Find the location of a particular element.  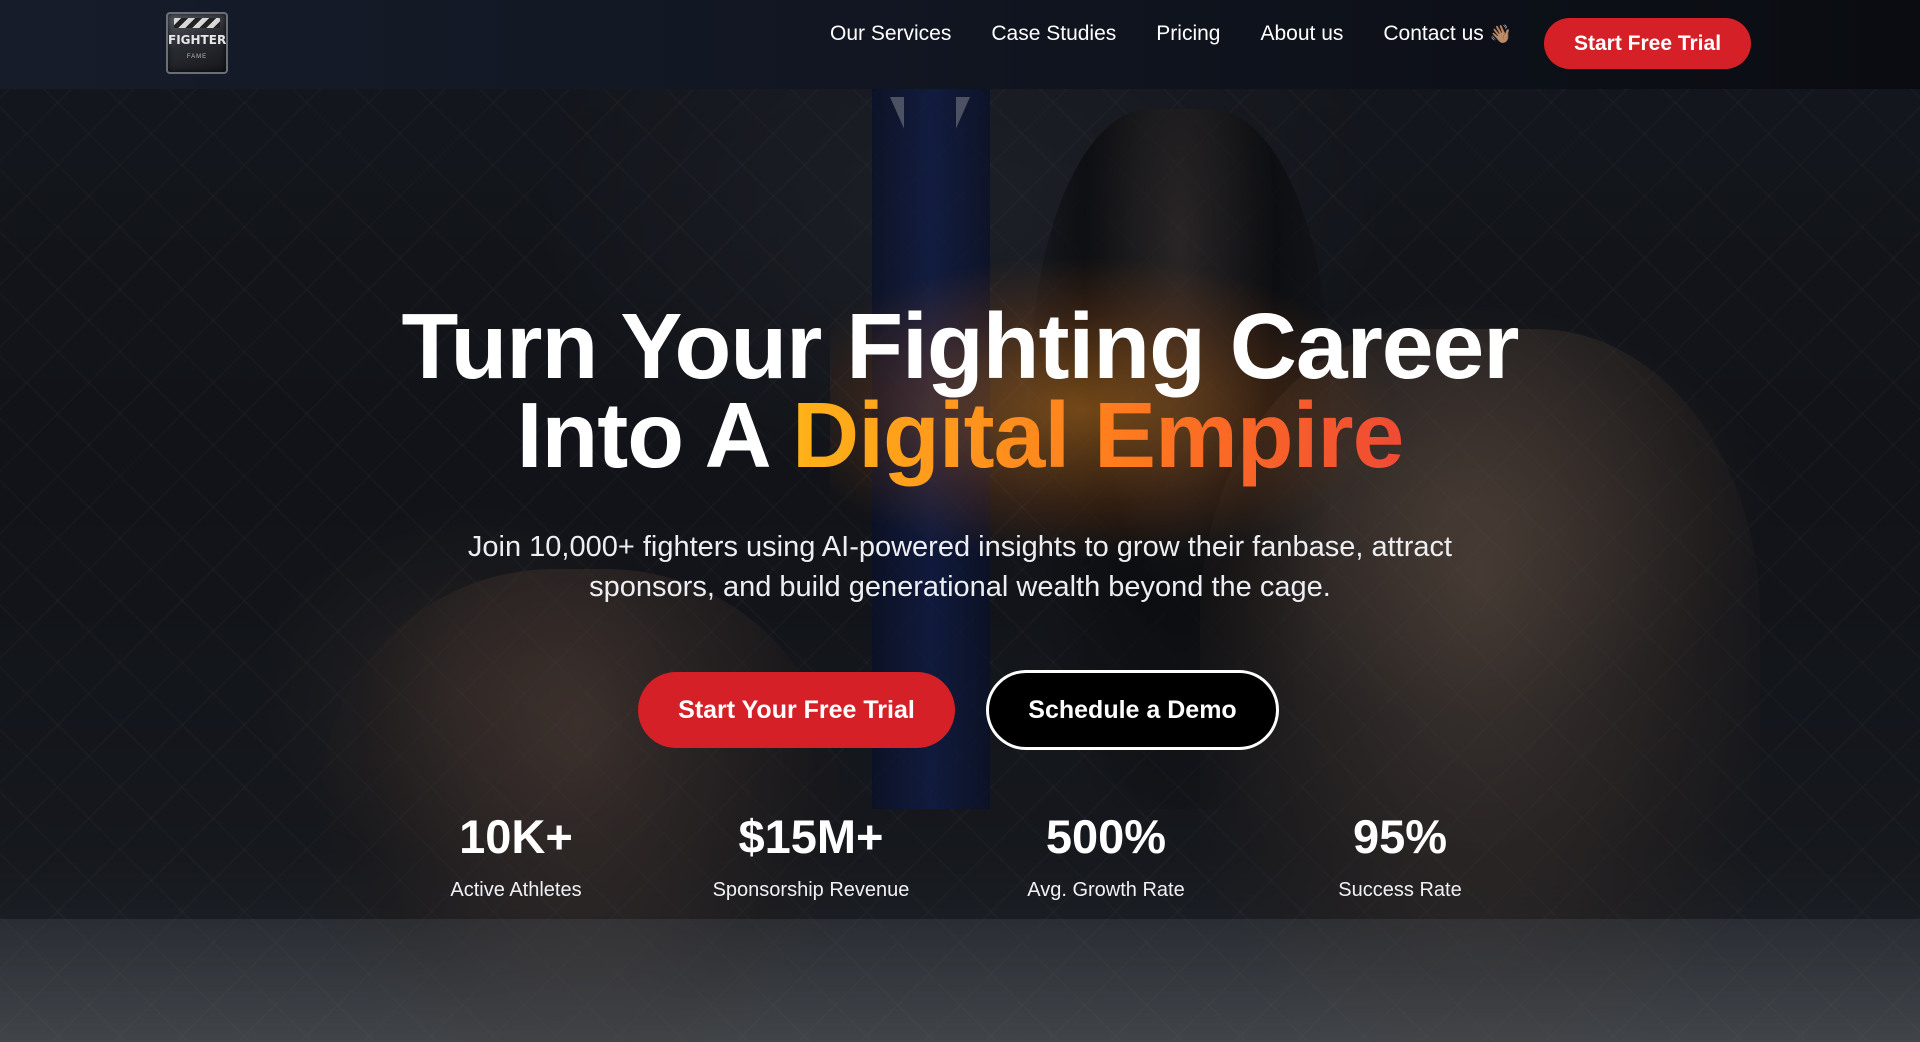

waving-hand-icon: 👋🏽 is located at coordinates (1501, 34).